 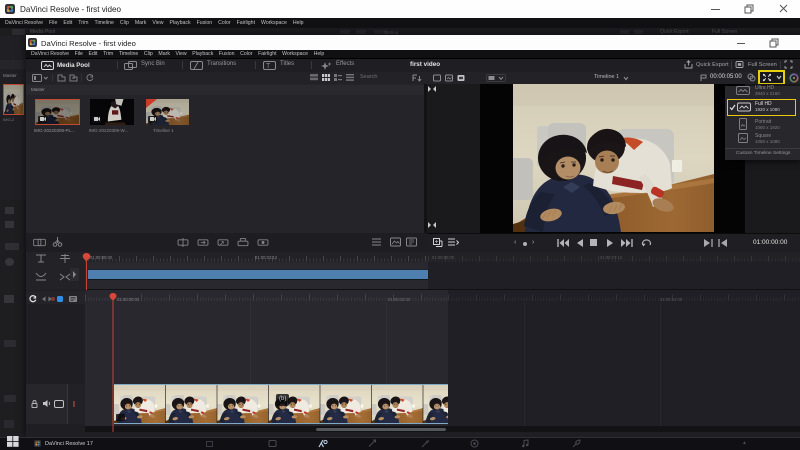 I want to click on svg-text: T, so click(x=268, y=66).